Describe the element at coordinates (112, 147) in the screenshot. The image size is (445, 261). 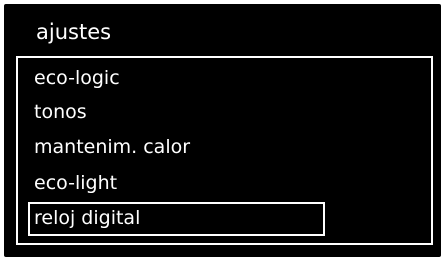
I see `menu-item-mantenim-calor: mantenim. calor` at that location.